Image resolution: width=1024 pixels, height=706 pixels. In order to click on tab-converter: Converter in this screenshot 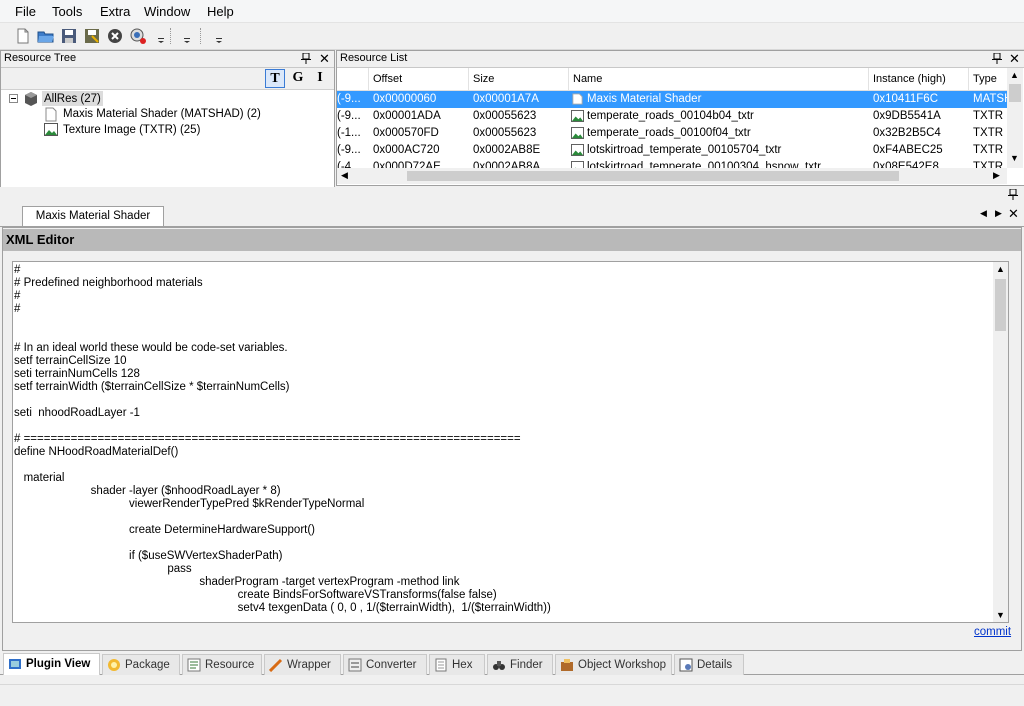, I will do `click(385, 664)`.